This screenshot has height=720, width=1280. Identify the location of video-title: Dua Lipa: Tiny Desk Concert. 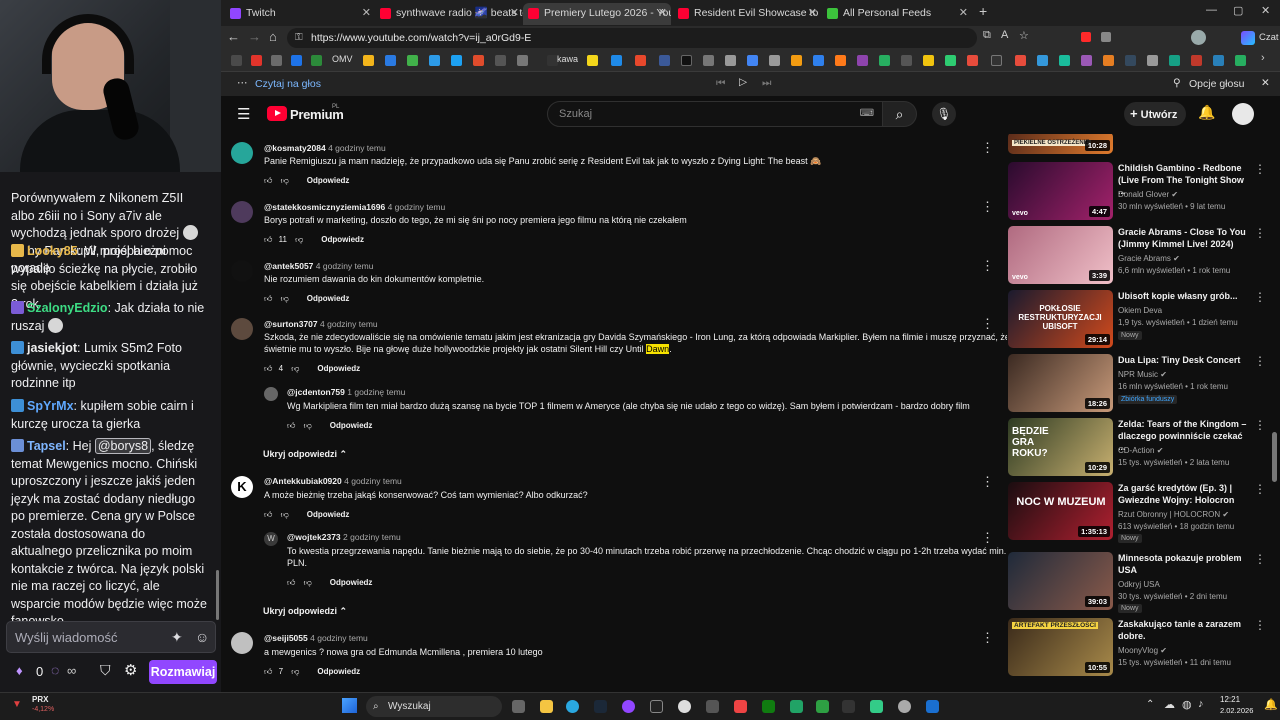
(1183, 361).